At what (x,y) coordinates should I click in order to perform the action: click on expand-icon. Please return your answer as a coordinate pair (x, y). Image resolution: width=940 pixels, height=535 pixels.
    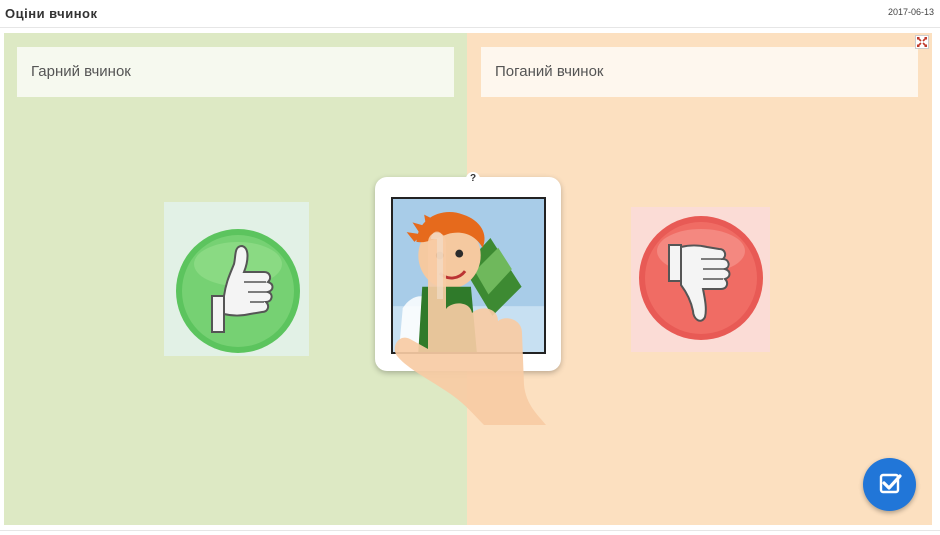
    Looking at the image, I should click on (922, 42).